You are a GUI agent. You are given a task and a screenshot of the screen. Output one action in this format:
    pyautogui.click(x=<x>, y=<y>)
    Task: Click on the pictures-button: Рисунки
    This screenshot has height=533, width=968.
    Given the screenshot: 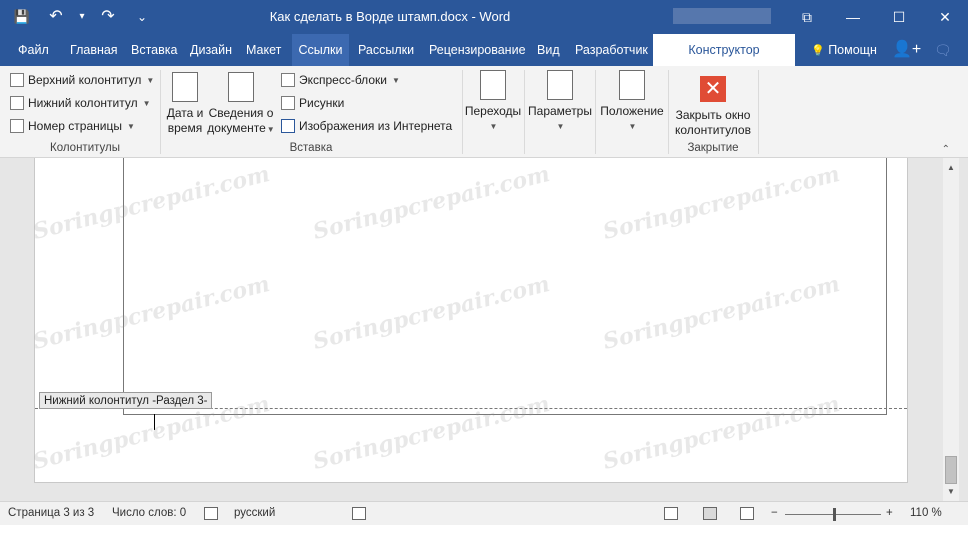 What is the action you would take?
    pyautogui.click(x=312, y=103)
    